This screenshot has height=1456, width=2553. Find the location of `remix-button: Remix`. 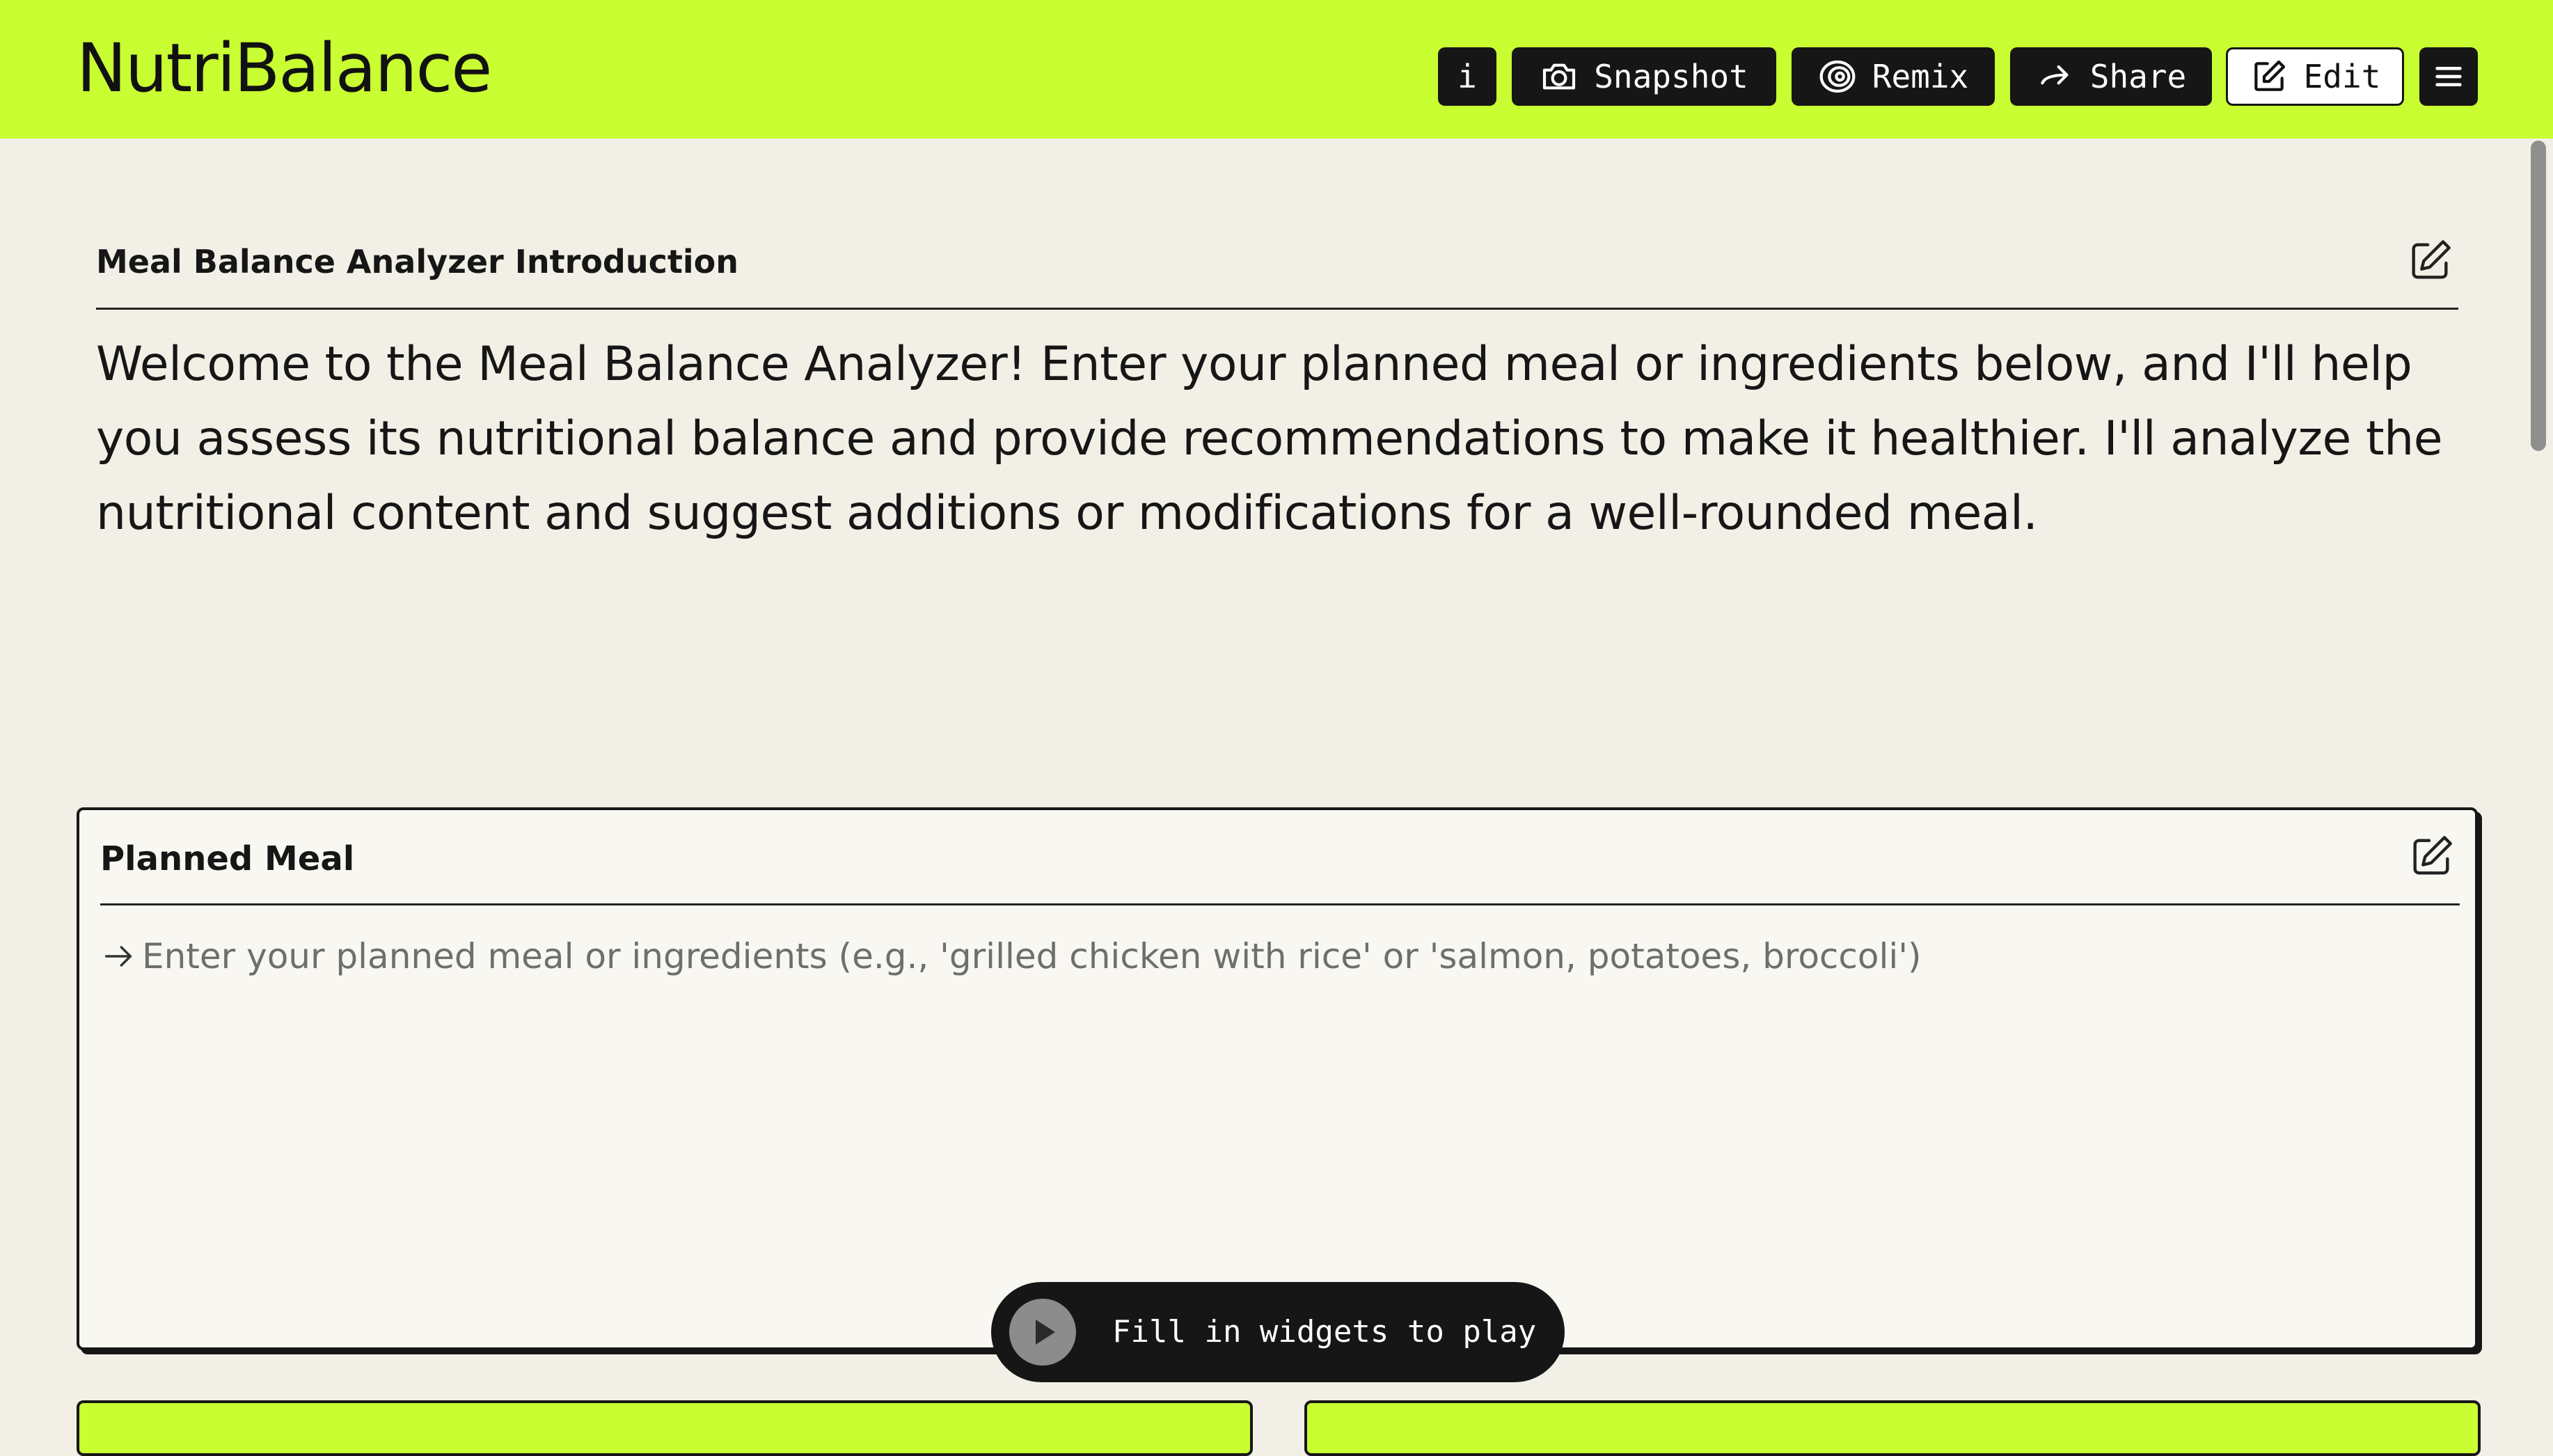

remix-button: Remix is located at coordinates (1893, 76).